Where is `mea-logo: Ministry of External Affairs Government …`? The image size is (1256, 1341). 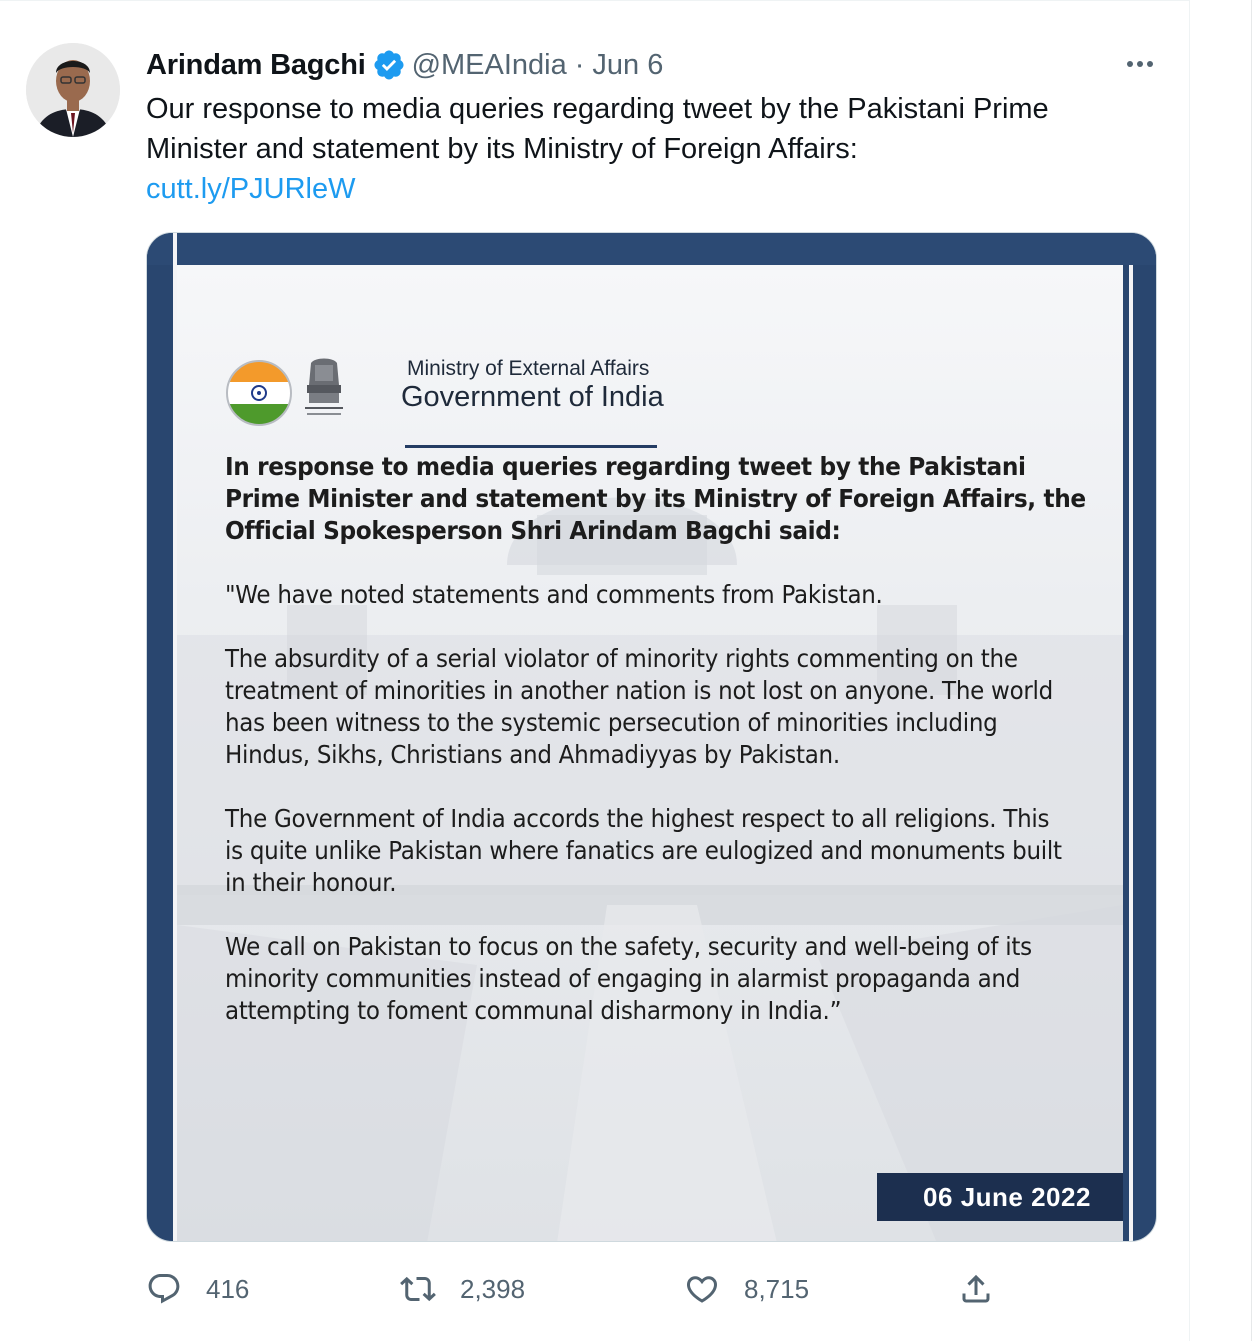
mea-logo: Ministry of External Affairs Government … is located at coordinates (444, 386).